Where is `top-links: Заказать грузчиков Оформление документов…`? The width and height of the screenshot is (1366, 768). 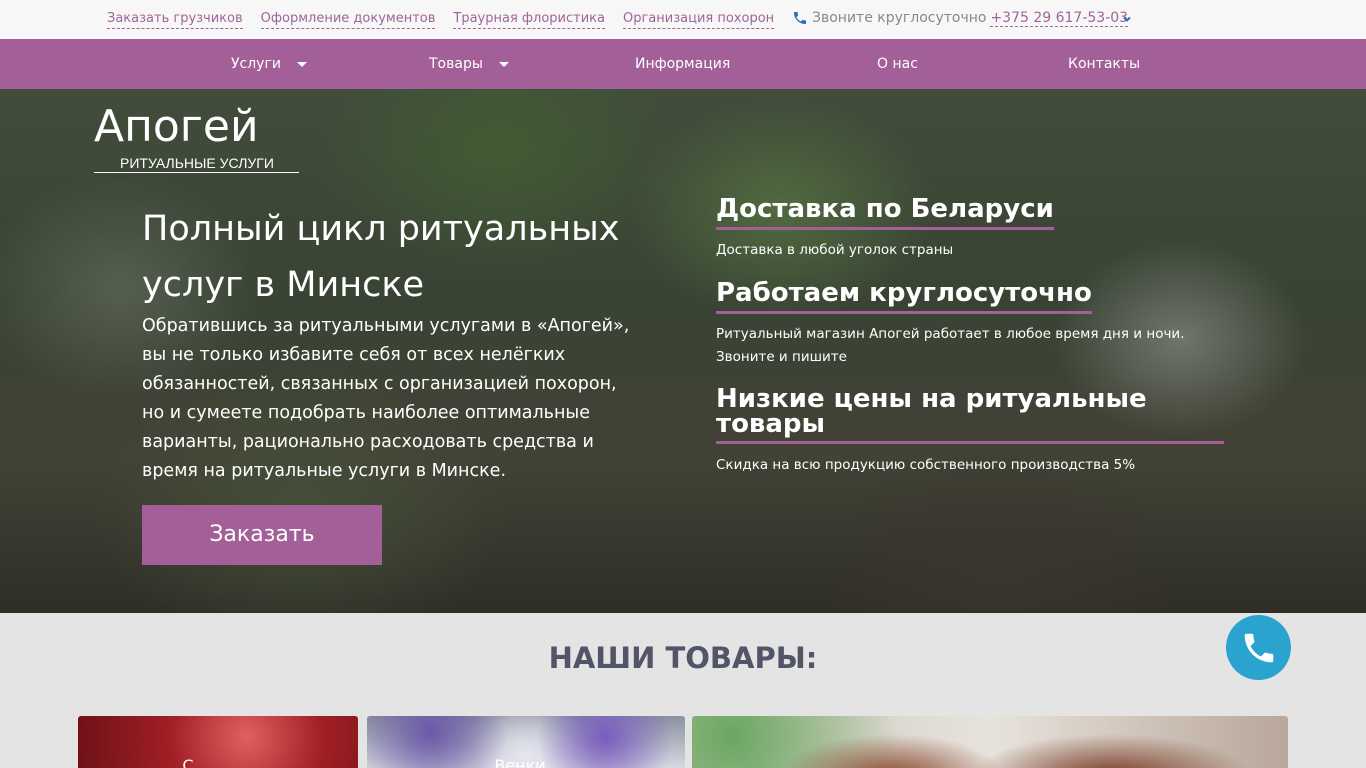 top-links: Заказать грузчиков Оформление документов… is located at coordinates (441, 19).